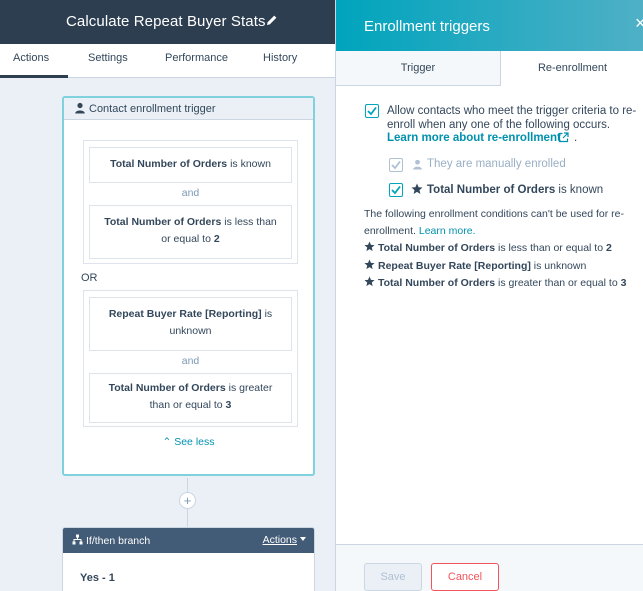 The width and height of the screenshot is (643, 591). Describe the element at coordinates (187, 518) in the screenshot. I see `connector-line` at that location.